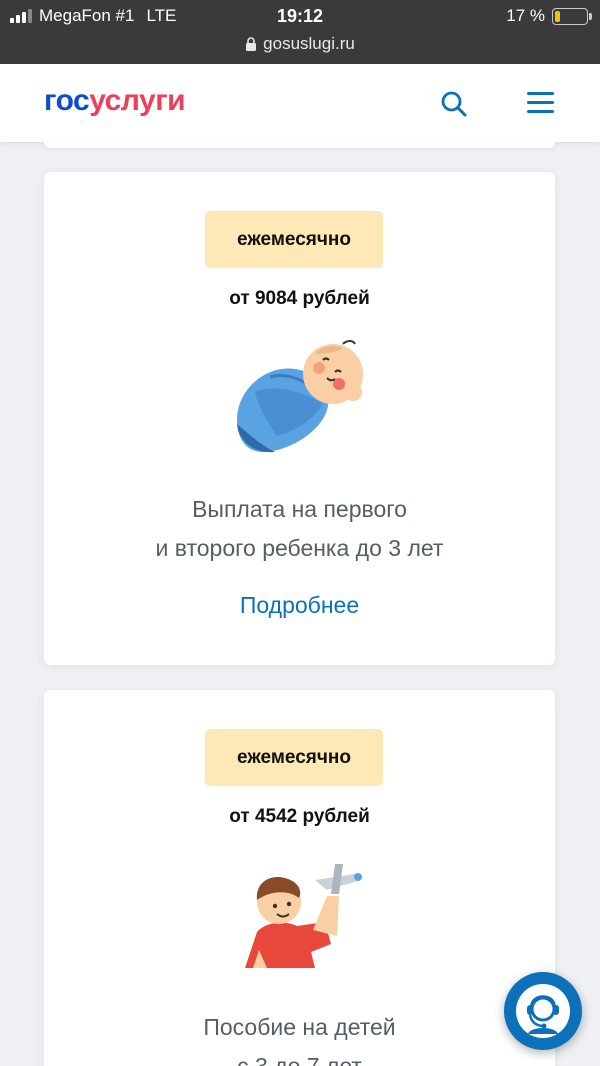  Describe the element at coordinates (299, 145) in the screenshot. I see `previous-card-edge` at that location.